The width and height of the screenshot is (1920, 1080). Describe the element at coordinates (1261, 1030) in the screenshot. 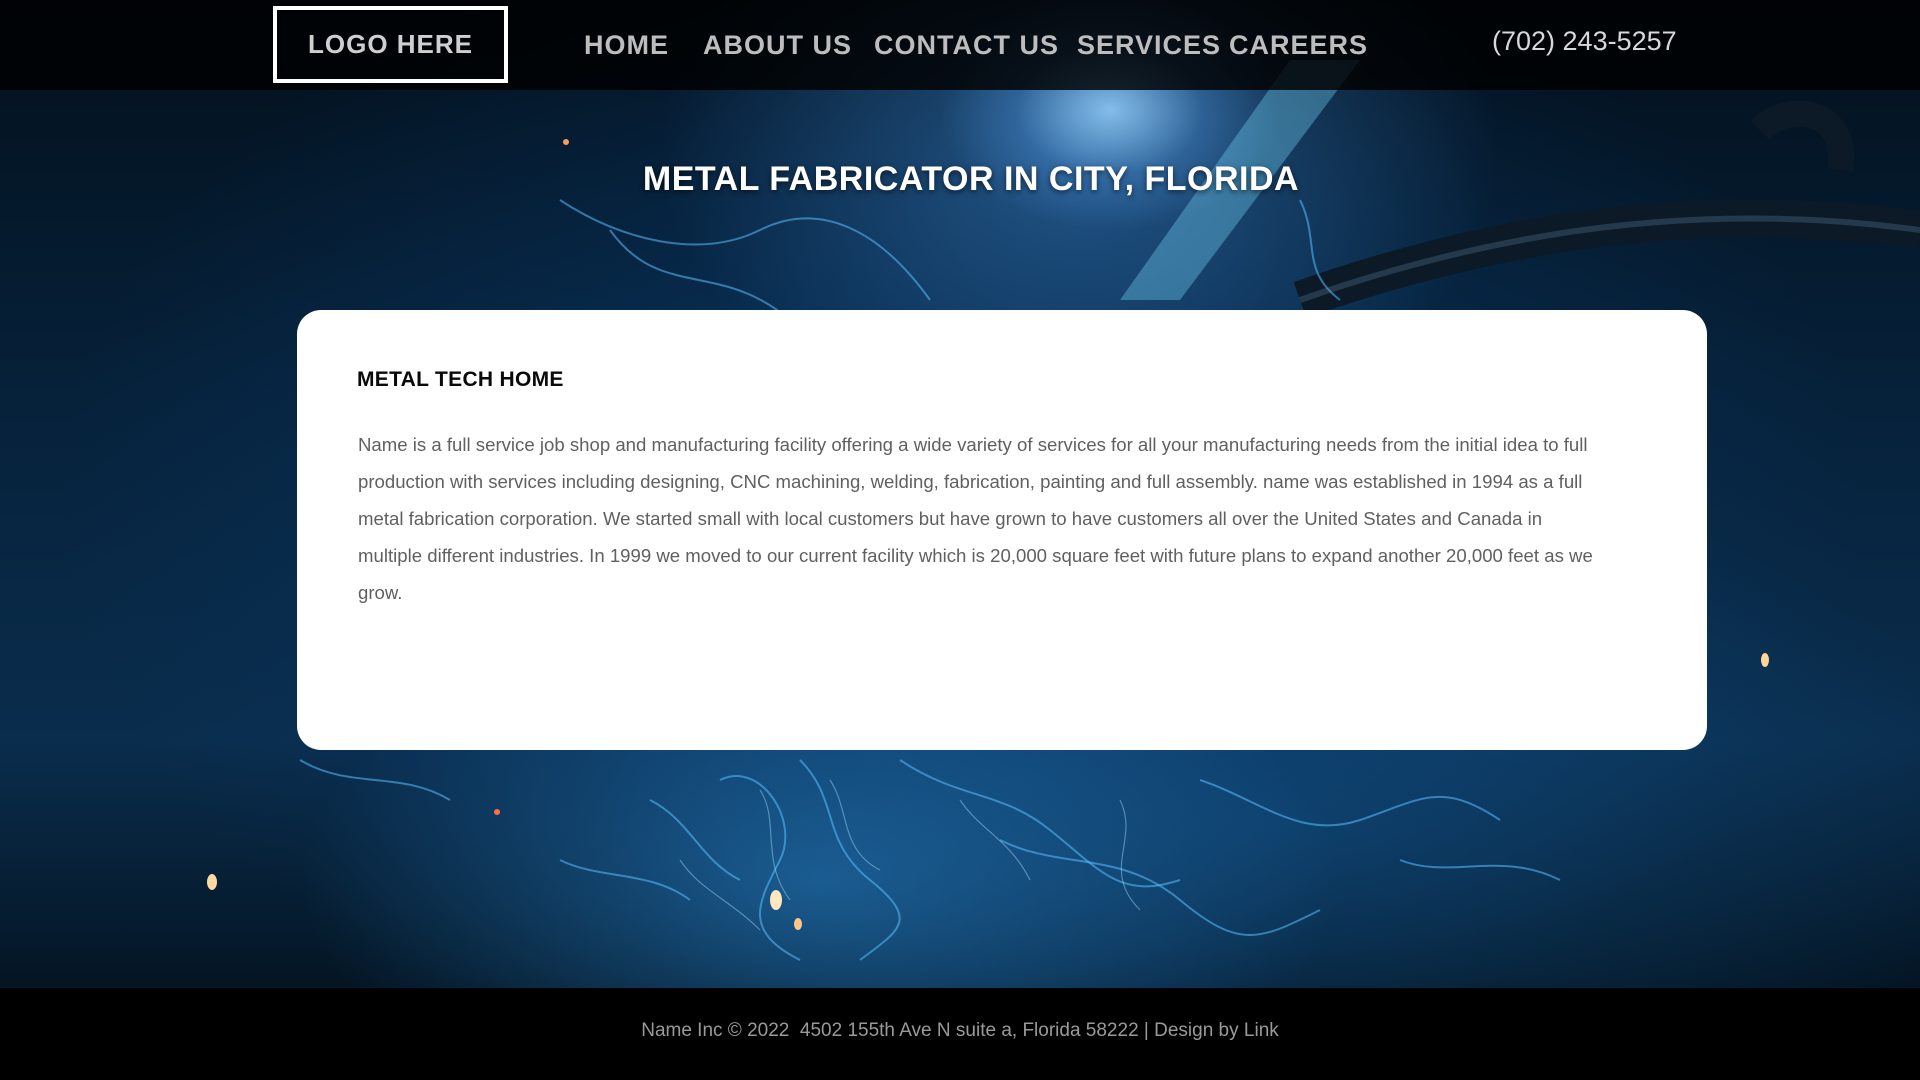

I see `design-credit-link: Link` at that location.